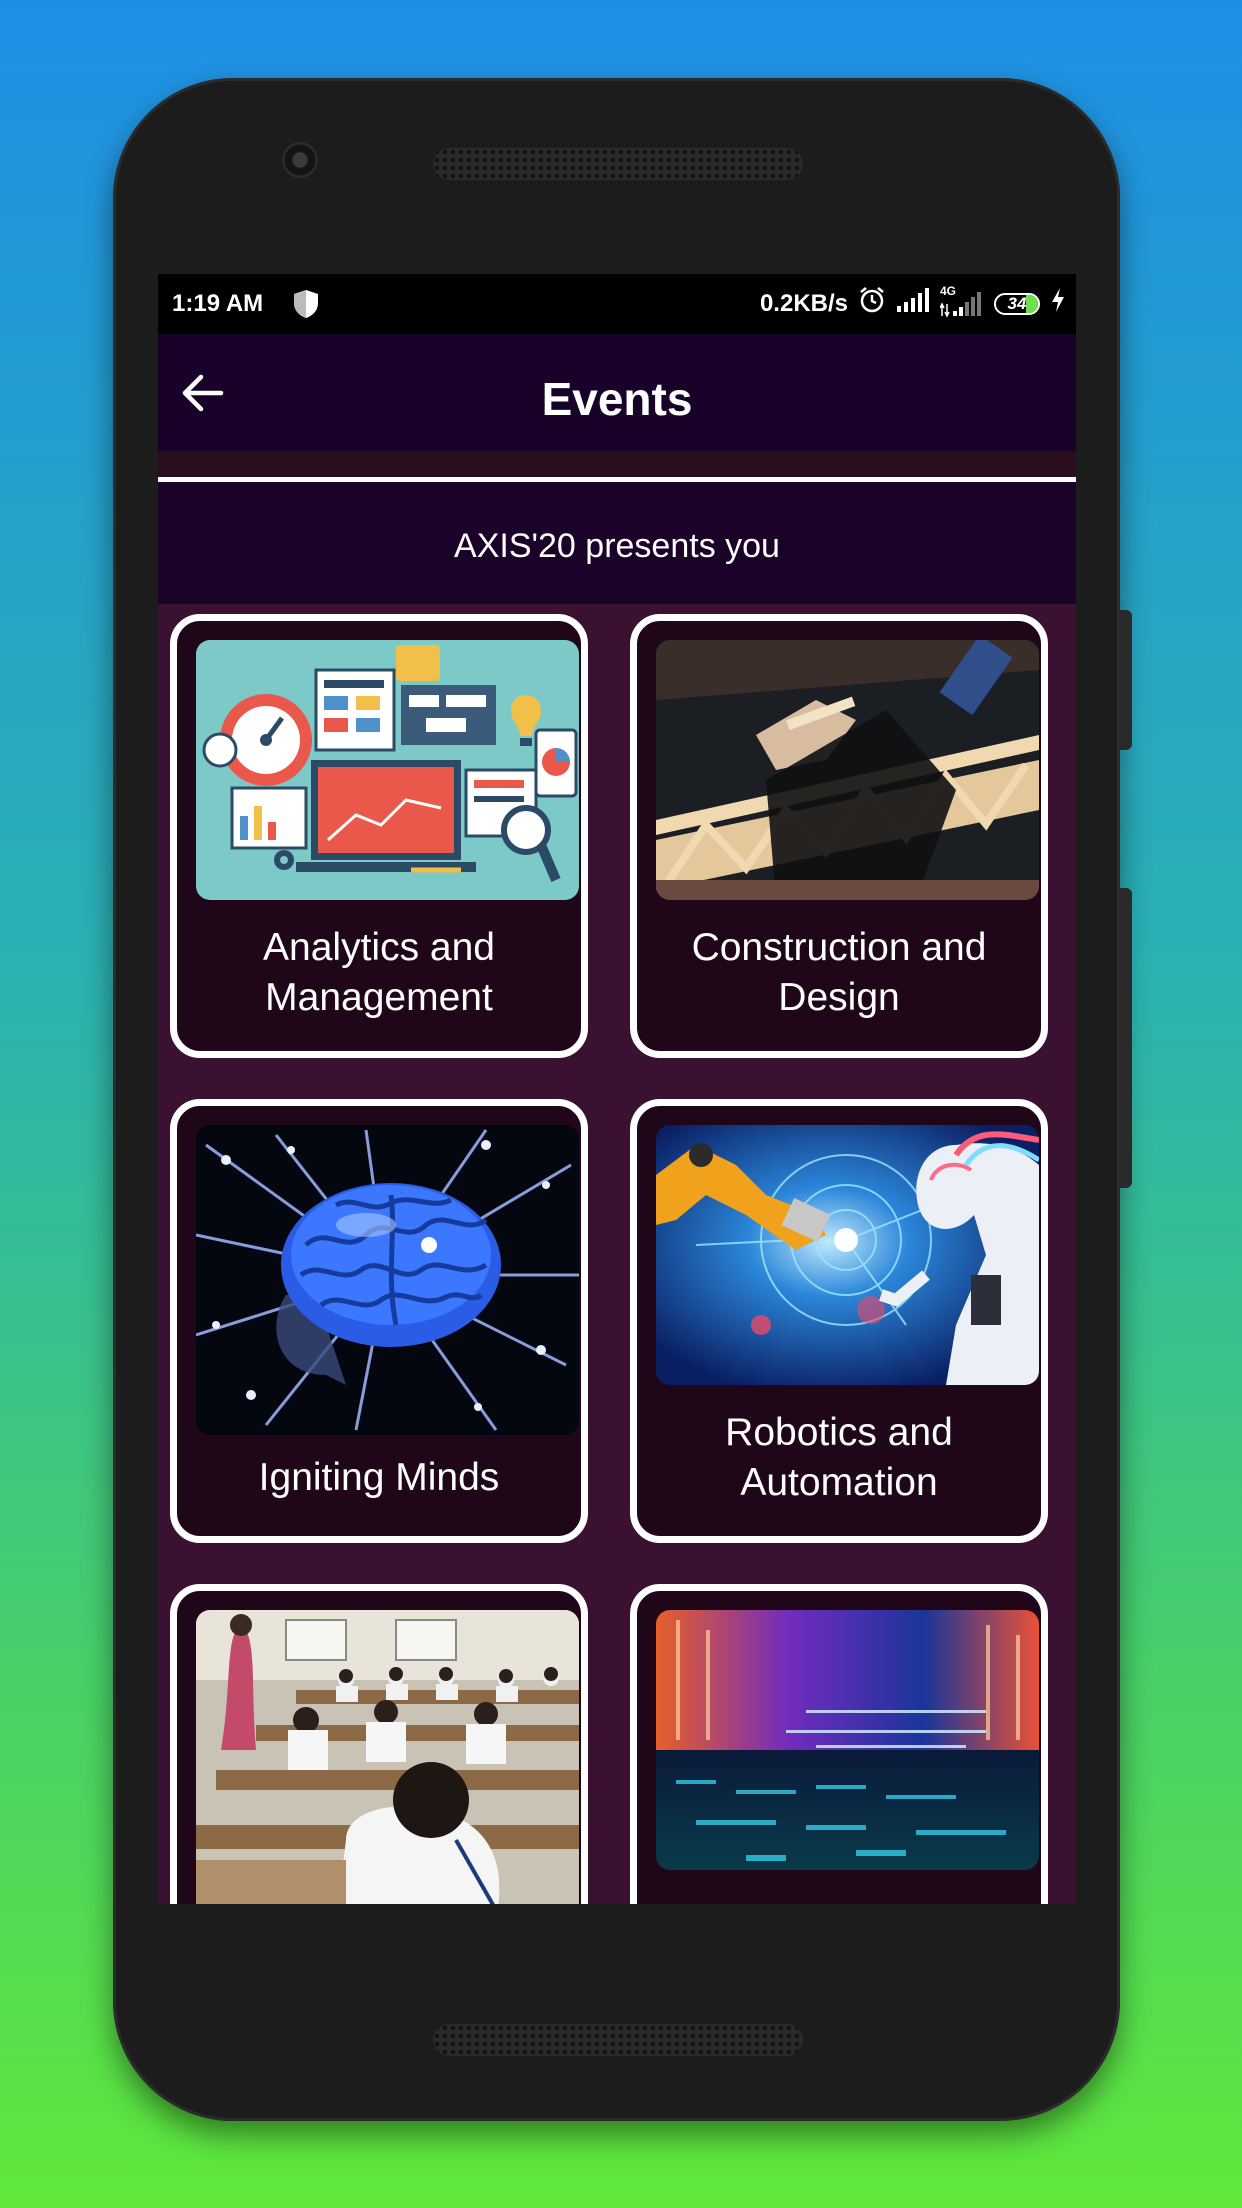 This screenshot has height=2208, width=1242. Describe the element at coordinates (1126, 680) in the screenshot. I see `power-button` at that location.